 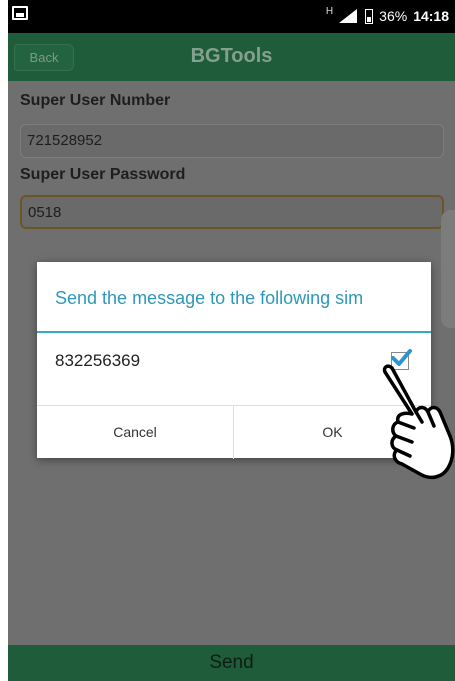 I want to click on super-user-number-field: 721528952, so click(x=232, y=141).